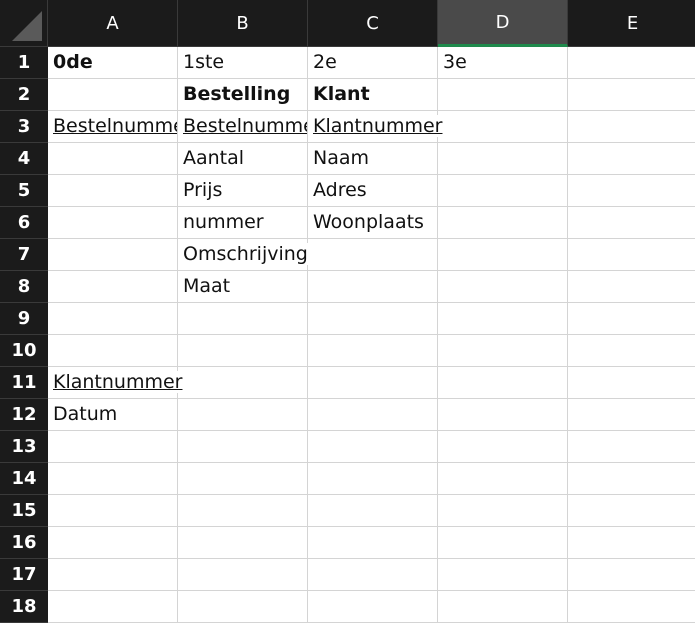 The width and height of the screenshot is (695, 623). Describe the element at coordinates (243, 95) in the screenshot. I see `cell-b2: Bestelling` at that location.